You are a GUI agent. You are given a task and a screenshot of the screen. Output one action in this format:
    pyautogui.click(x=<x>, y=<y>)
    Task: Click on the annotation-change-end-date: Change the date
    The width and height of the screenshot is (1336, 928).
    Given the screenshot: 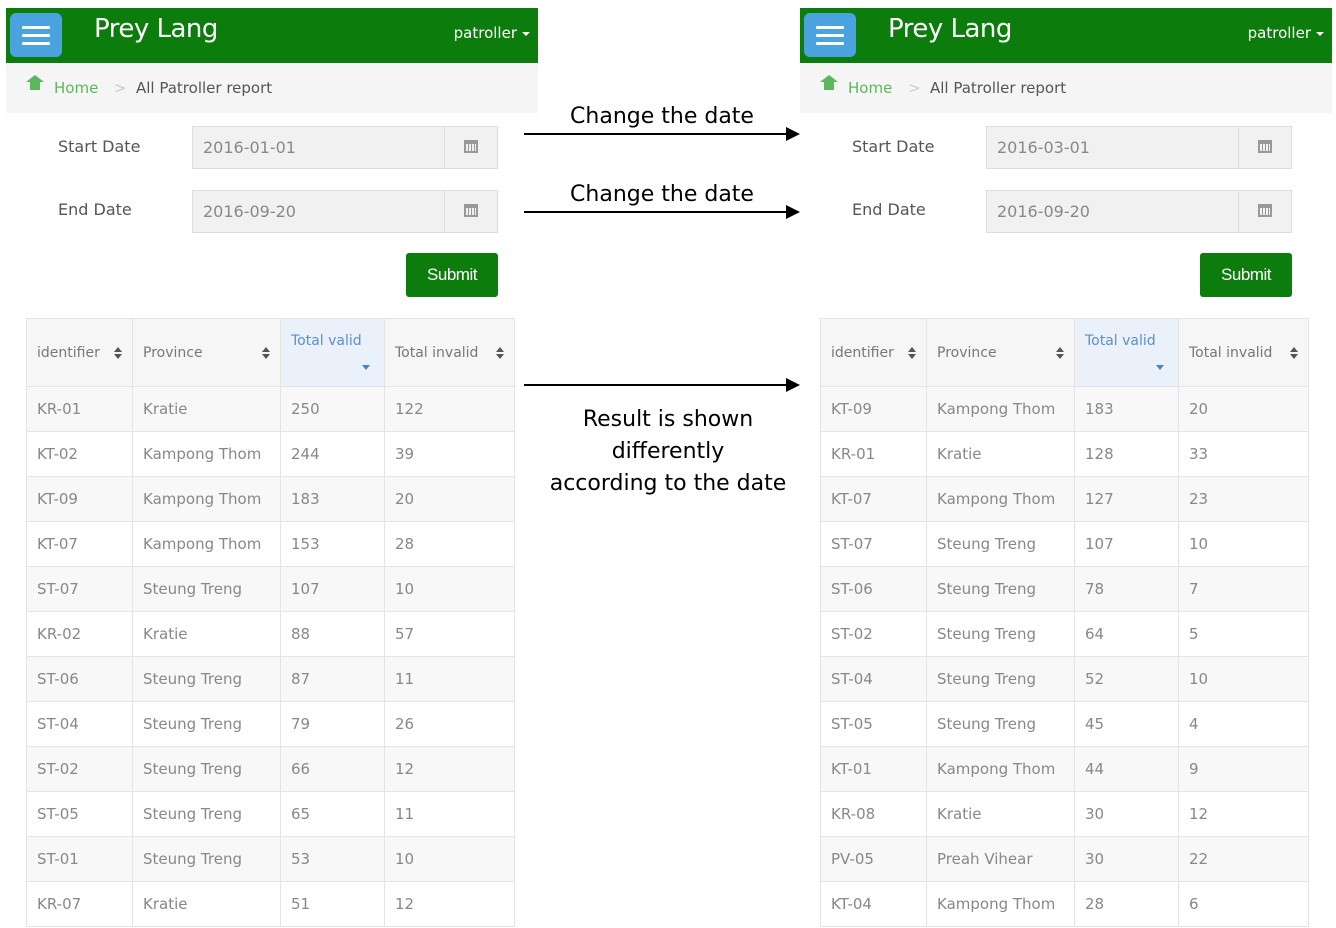 What is the action you would take?
    pyautogui.click(x=662, y=194)
    